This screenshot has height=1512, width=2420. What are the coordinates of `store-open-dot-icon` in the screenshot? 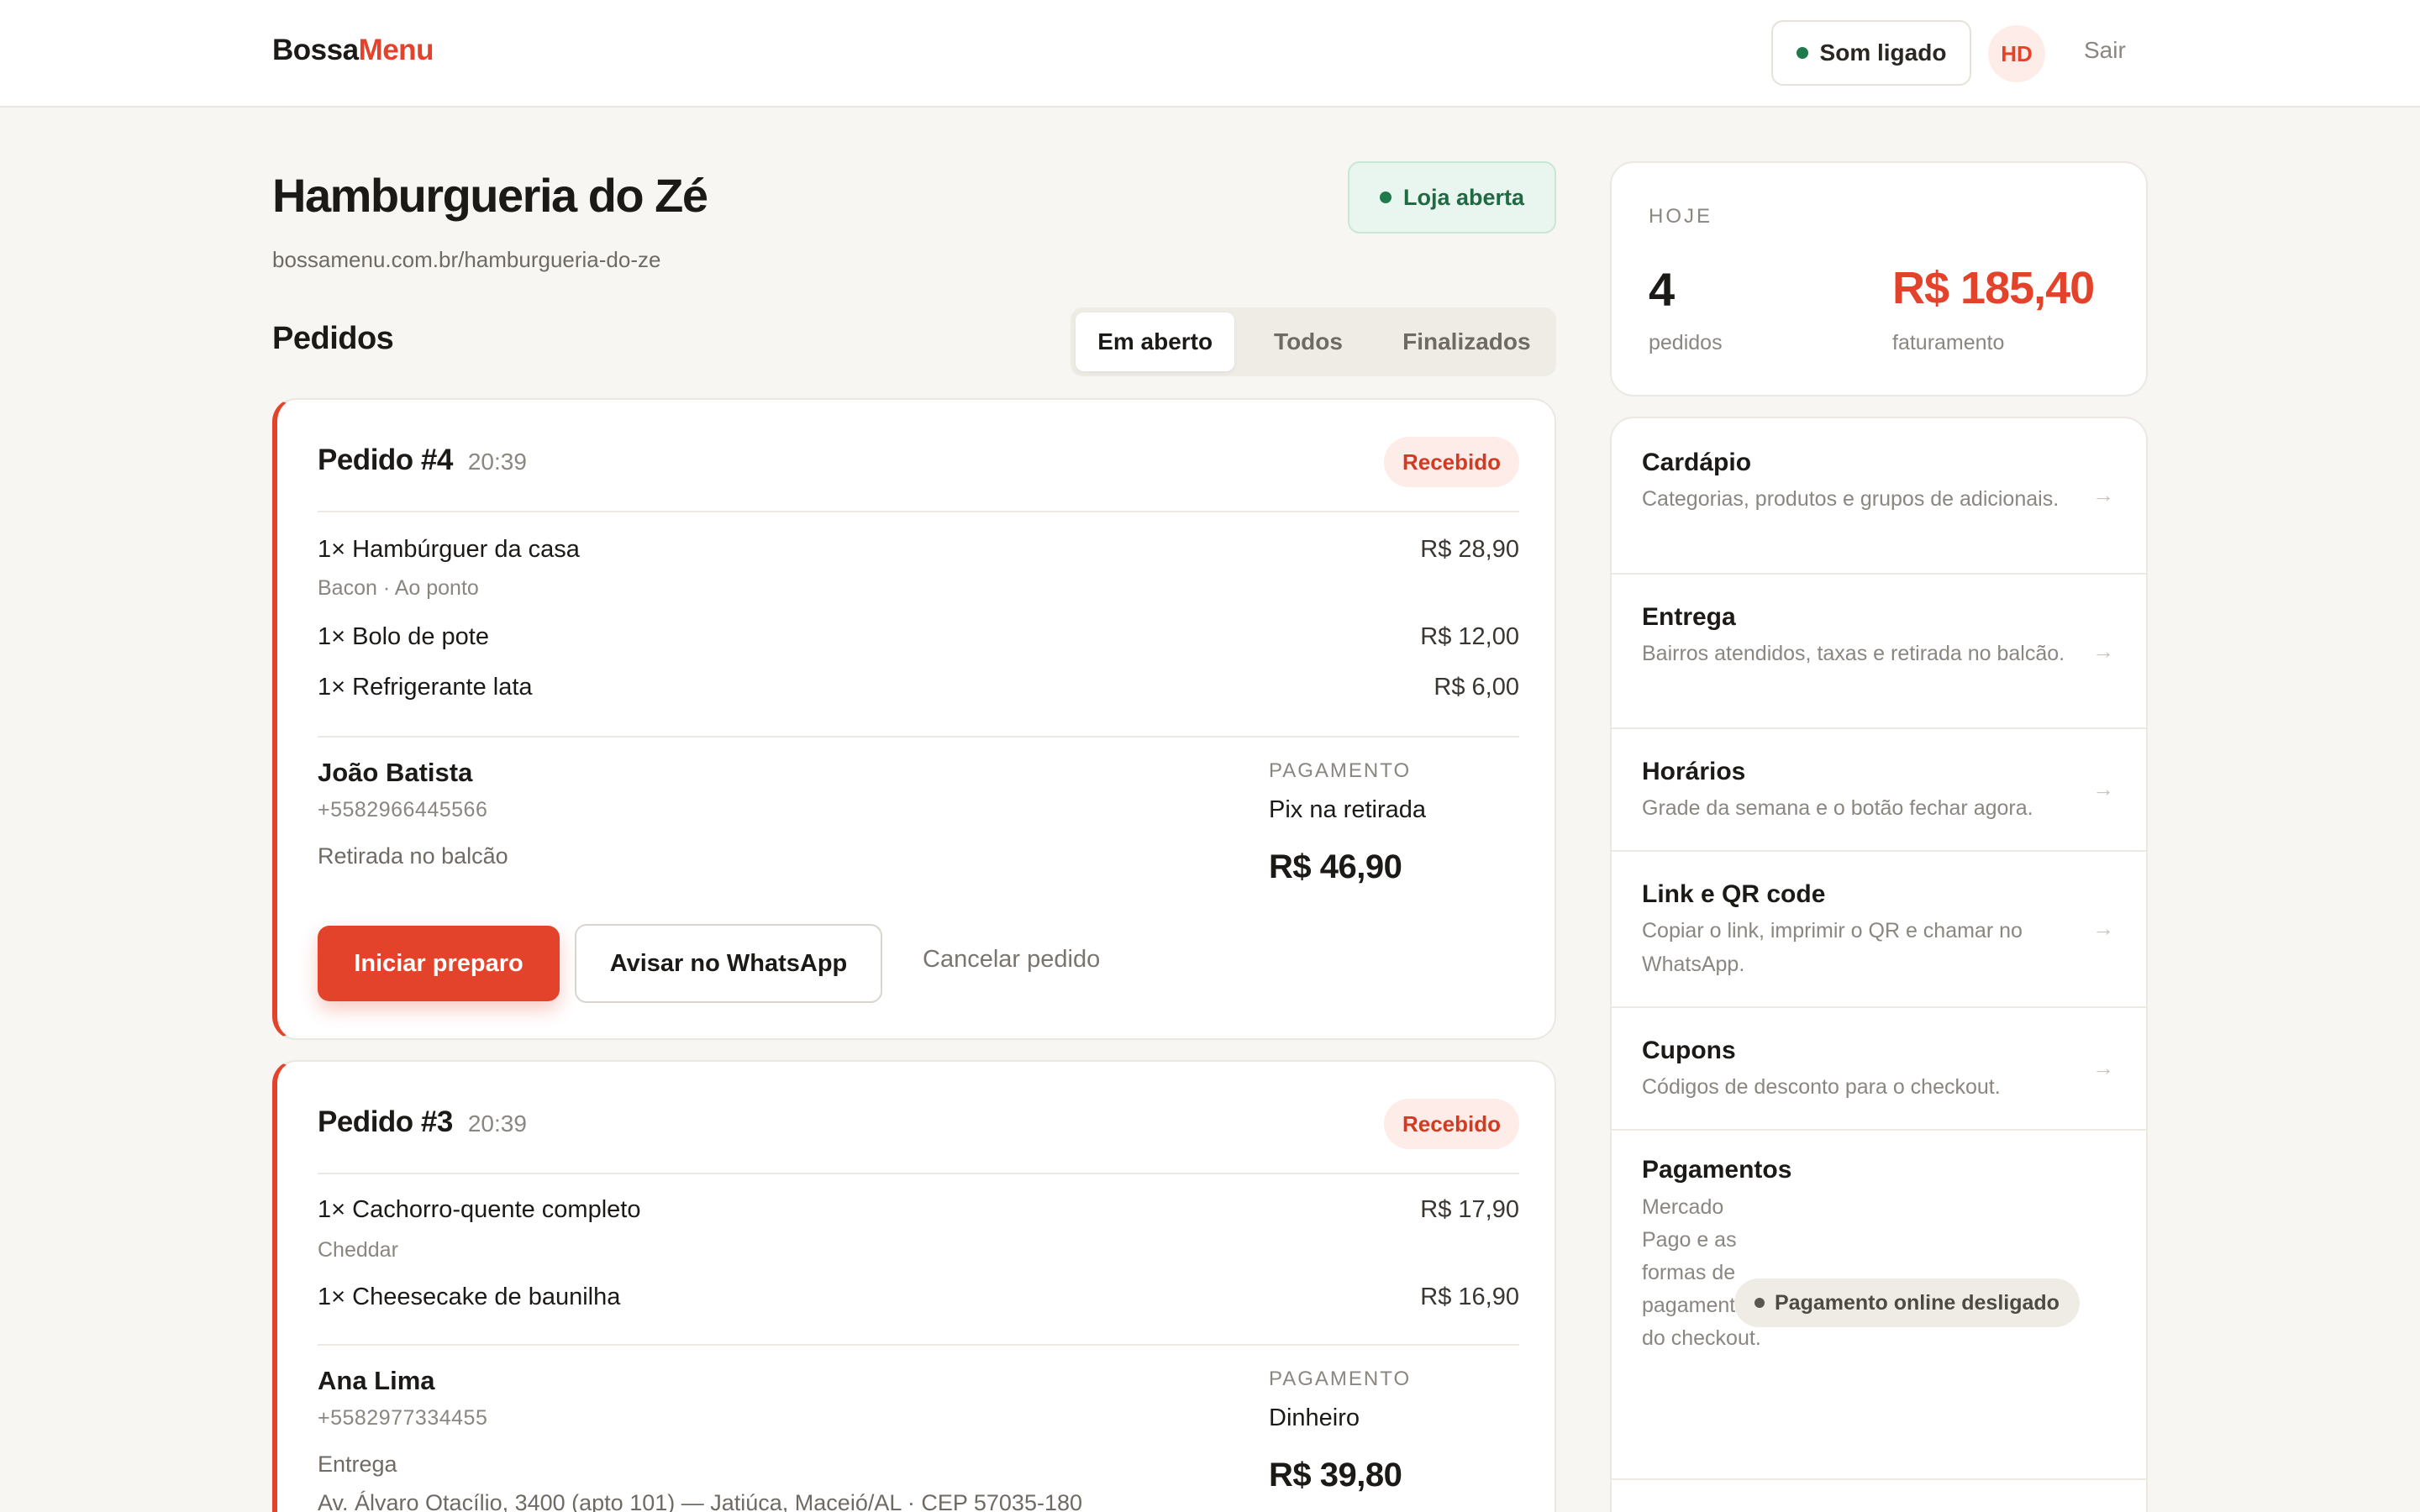 It's located at (1385, 197).